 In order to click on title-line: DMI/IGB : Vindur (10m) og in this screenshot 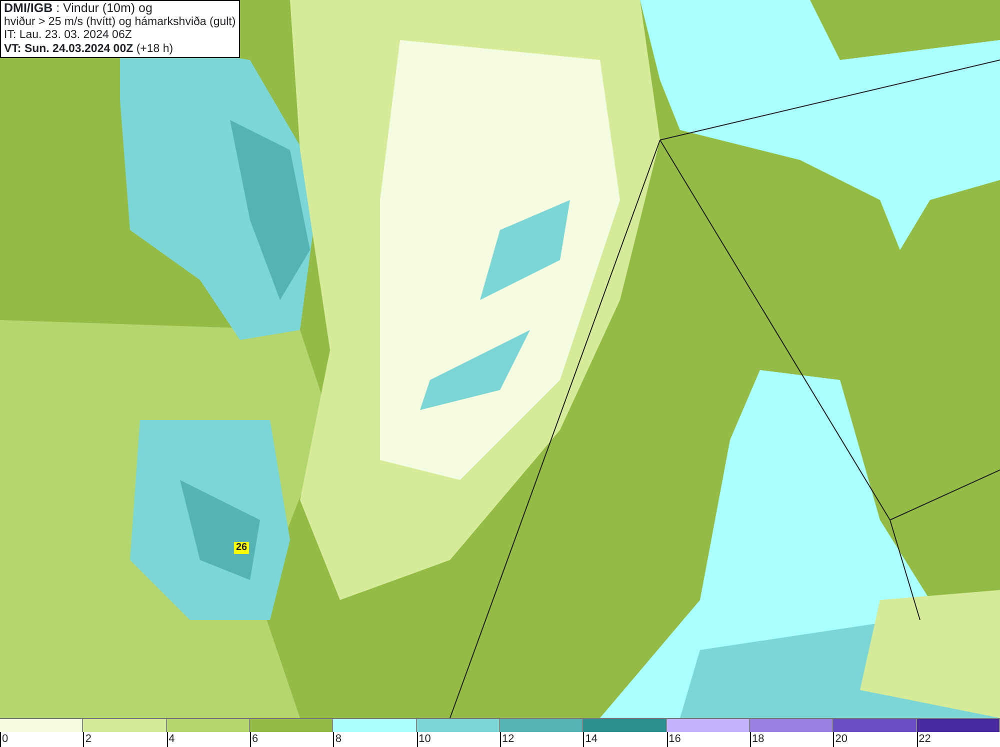, I will do `click(78, 8)`.